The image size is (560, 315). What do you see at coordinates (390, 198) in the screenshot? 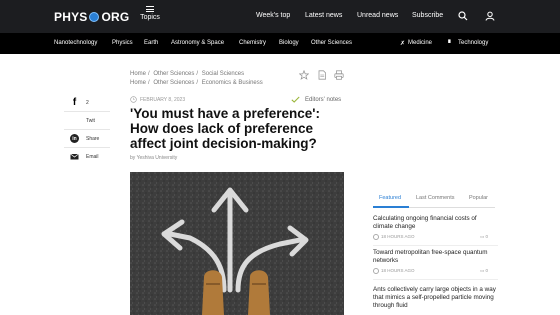
I see `tab-featured: Featured` at bounding box center [390, 198].